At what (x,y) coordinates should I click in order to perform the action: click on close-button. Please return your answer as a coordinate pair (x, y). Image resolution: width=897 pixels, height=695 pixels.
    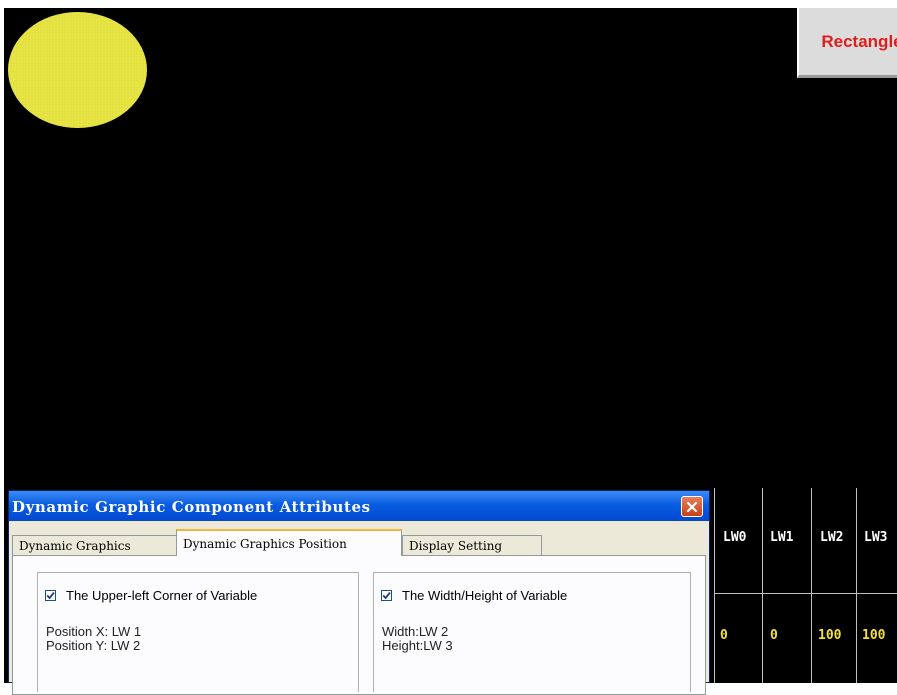
    Looking at the image, I should click on (692, 506).